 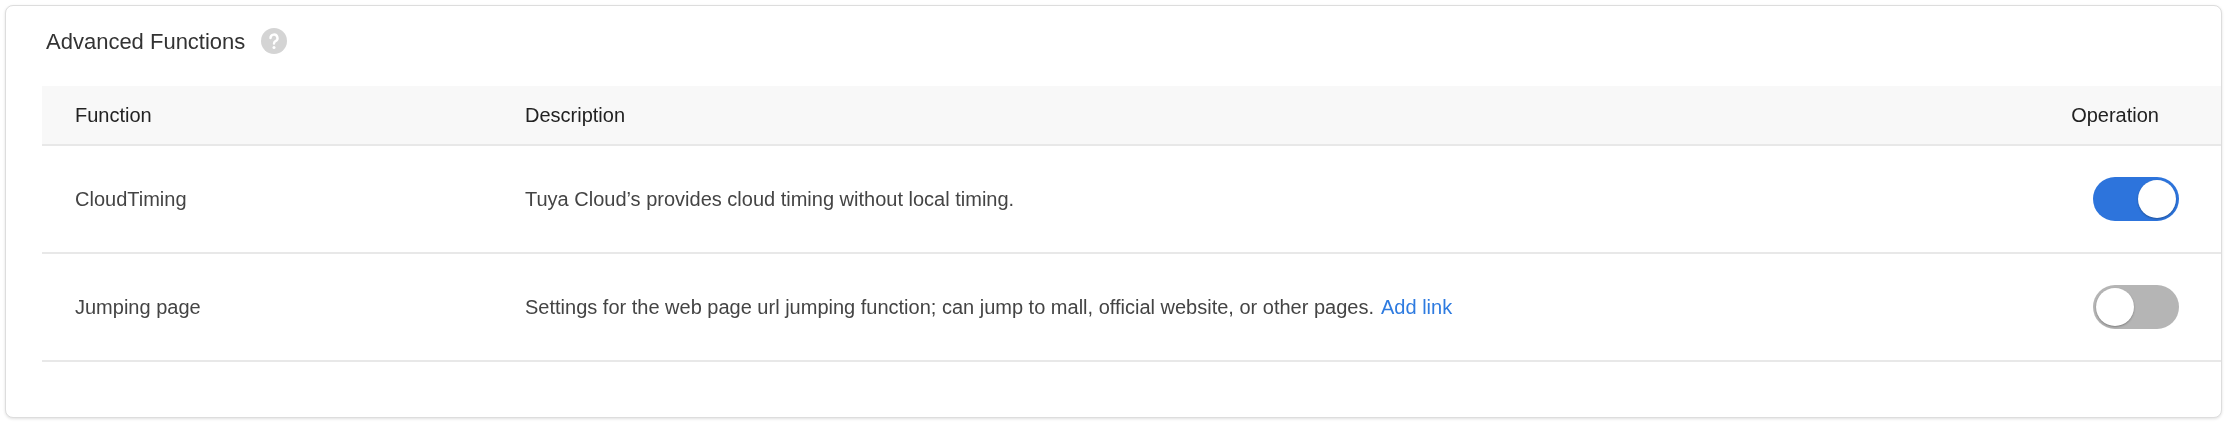 I want to click on table-cell-text: Jumping page, so click(x=138, y=307).